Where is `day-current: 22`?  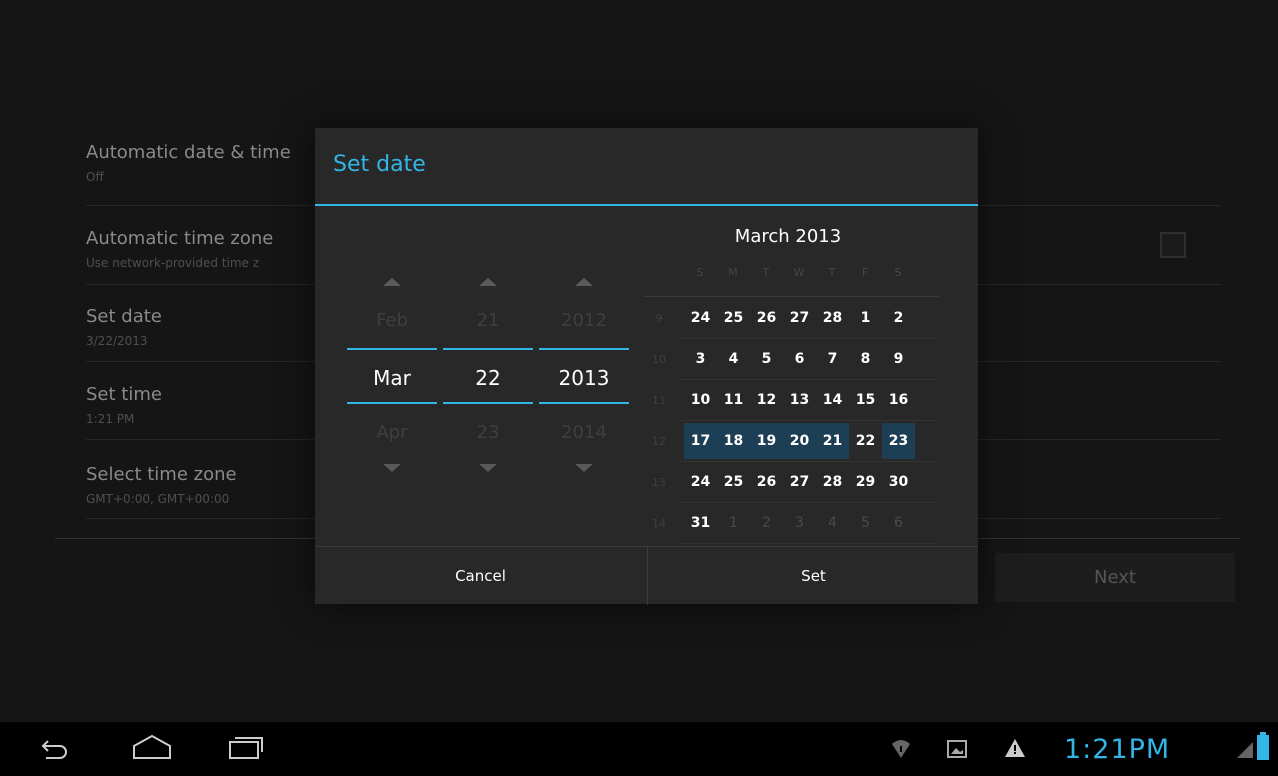 day-current: 22 is located at coordinates (488, 378).